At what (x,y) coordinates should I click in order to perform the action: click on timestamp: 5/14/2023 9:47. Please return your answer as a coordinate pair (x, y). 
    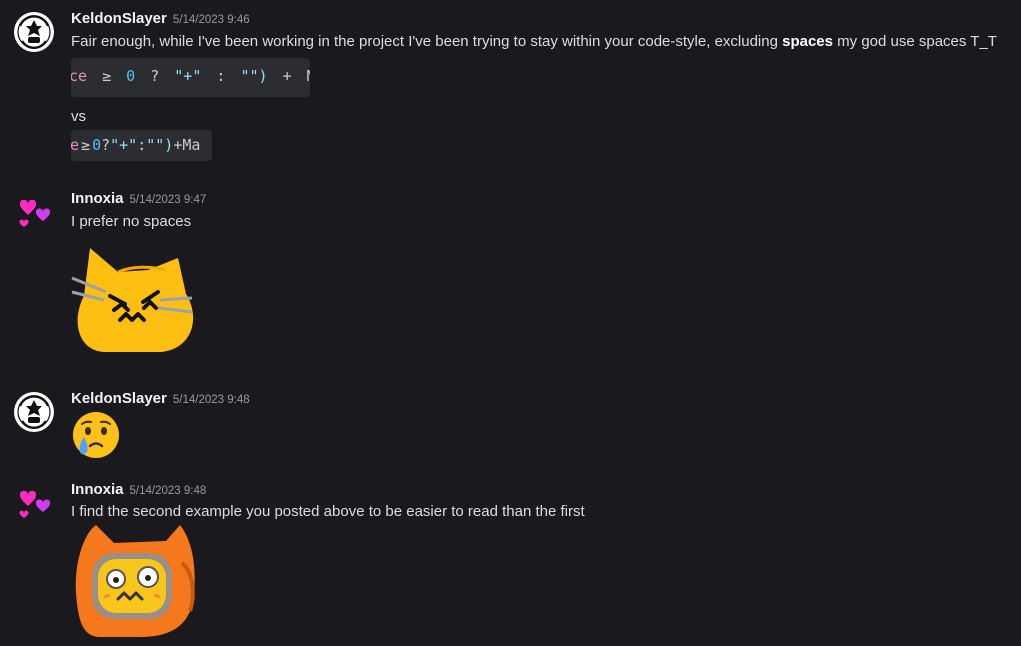
    Looking at the image, I should click on (168, 200).